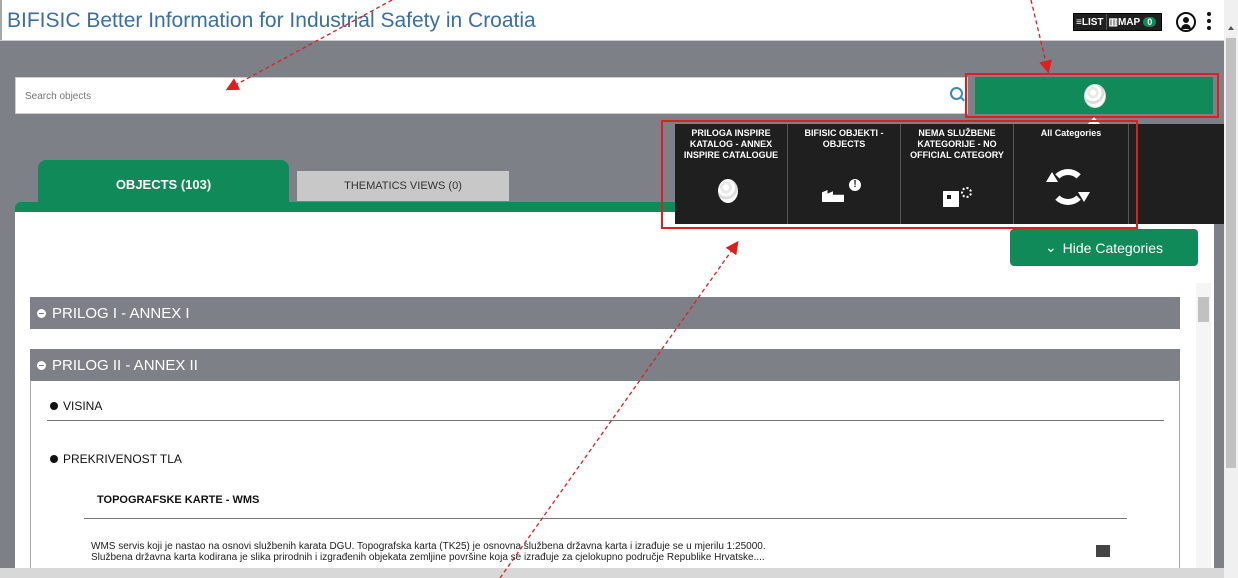 The height and width of the screenshot is (578, 1238). I want to click on wms-title: TOPOGRAFSKE KARTE - WMS, so click(178, 500).